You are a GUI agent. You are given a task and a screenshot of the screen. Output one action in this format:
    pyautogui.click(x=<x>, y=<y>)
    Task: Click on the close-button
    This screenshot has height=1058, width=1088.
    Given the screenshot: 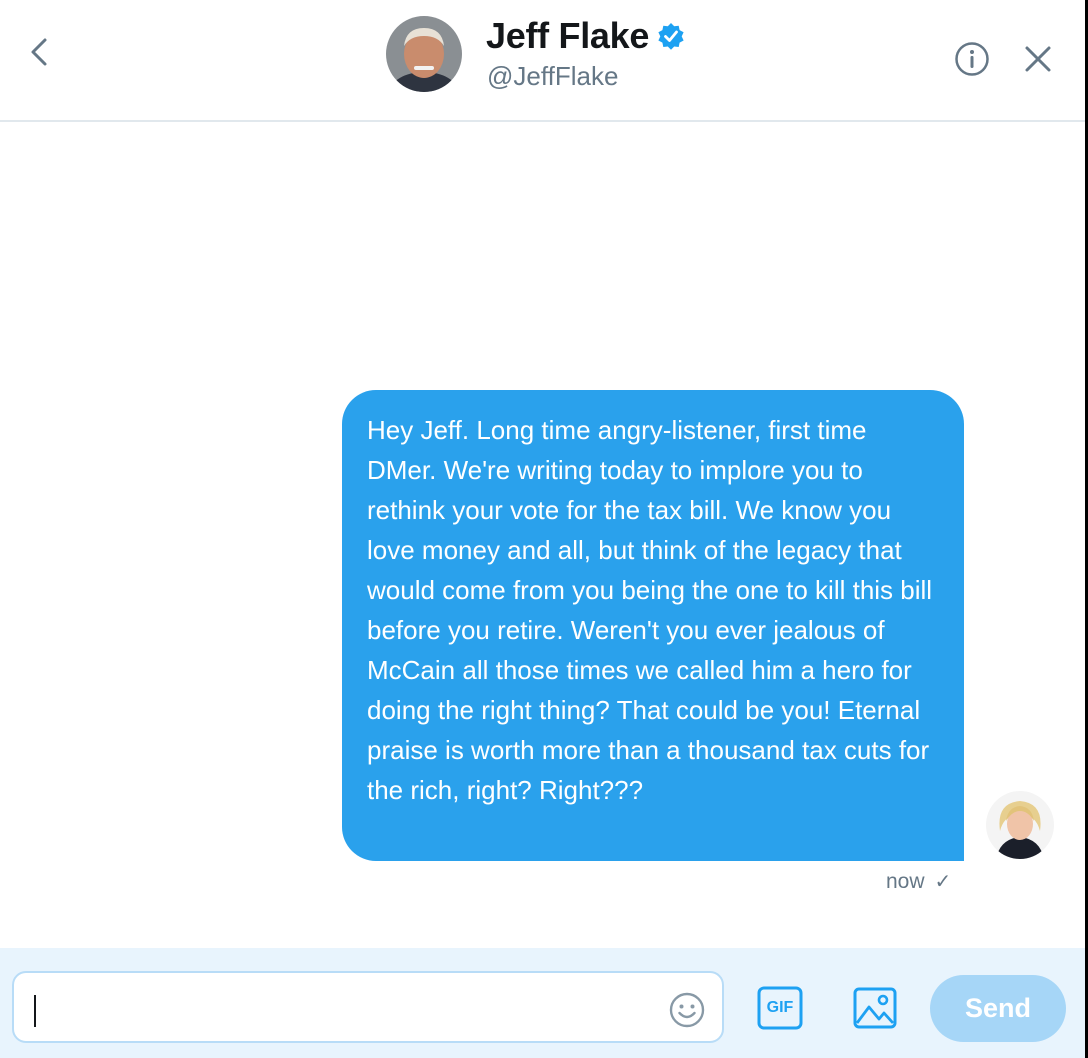 What is the action you would take?
    pyautogui.click(x=1038, y=59)
    